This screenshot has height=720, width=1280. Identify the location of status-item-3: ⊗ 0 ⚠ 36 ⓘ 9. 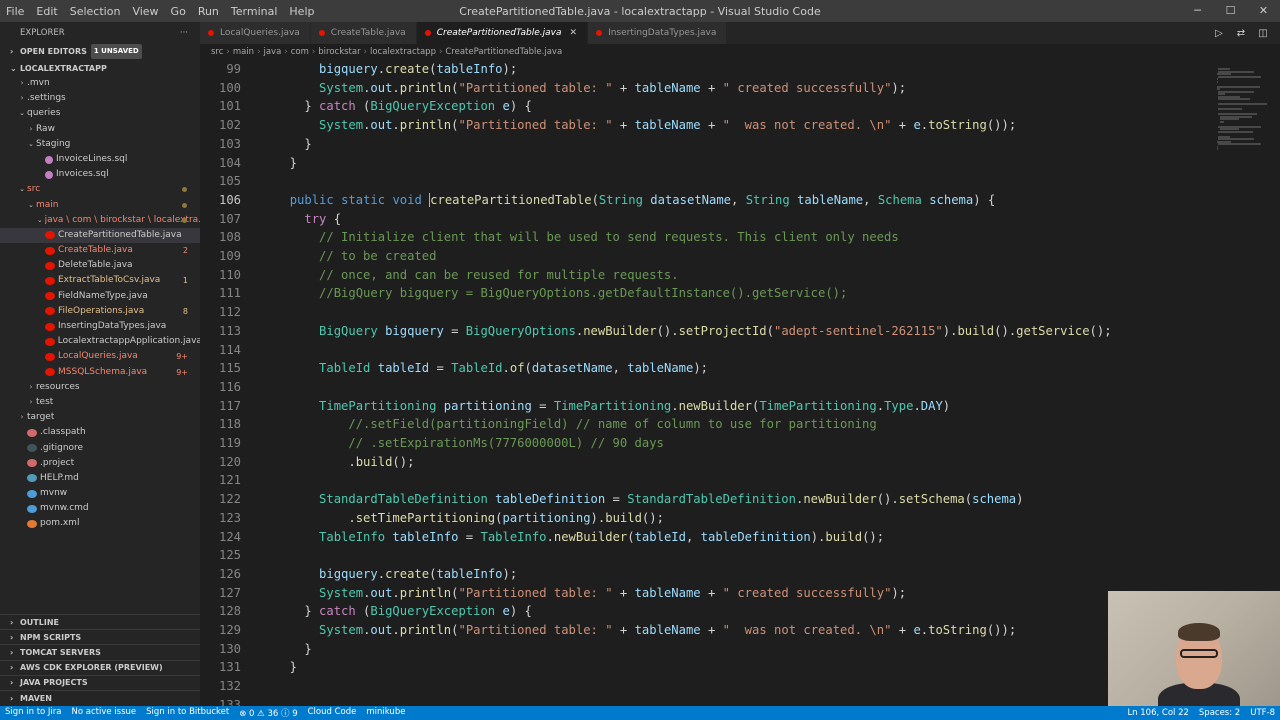
(268, 713).